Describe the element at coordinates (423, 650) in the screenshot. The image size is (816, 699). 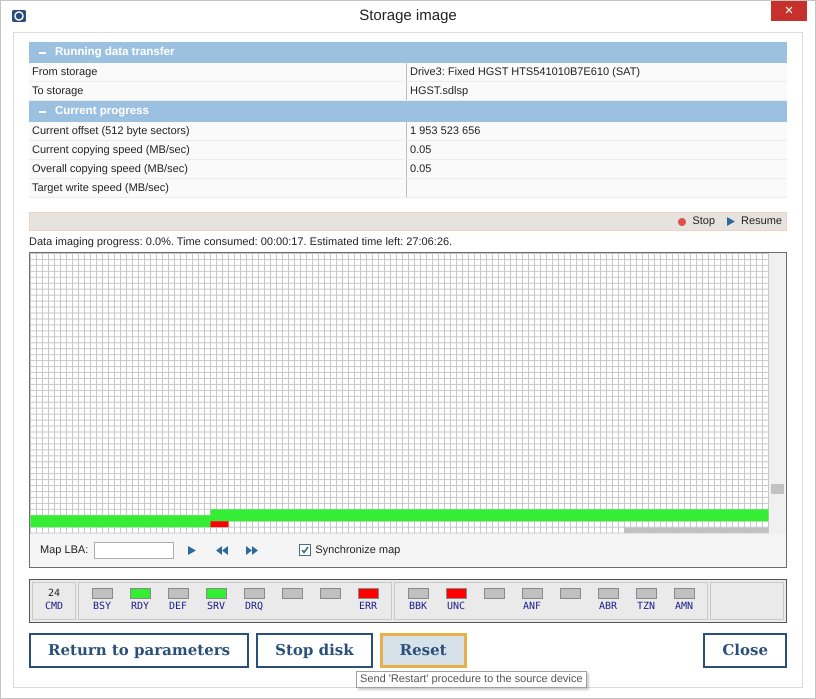
I see `action-button: Reset` at that location.